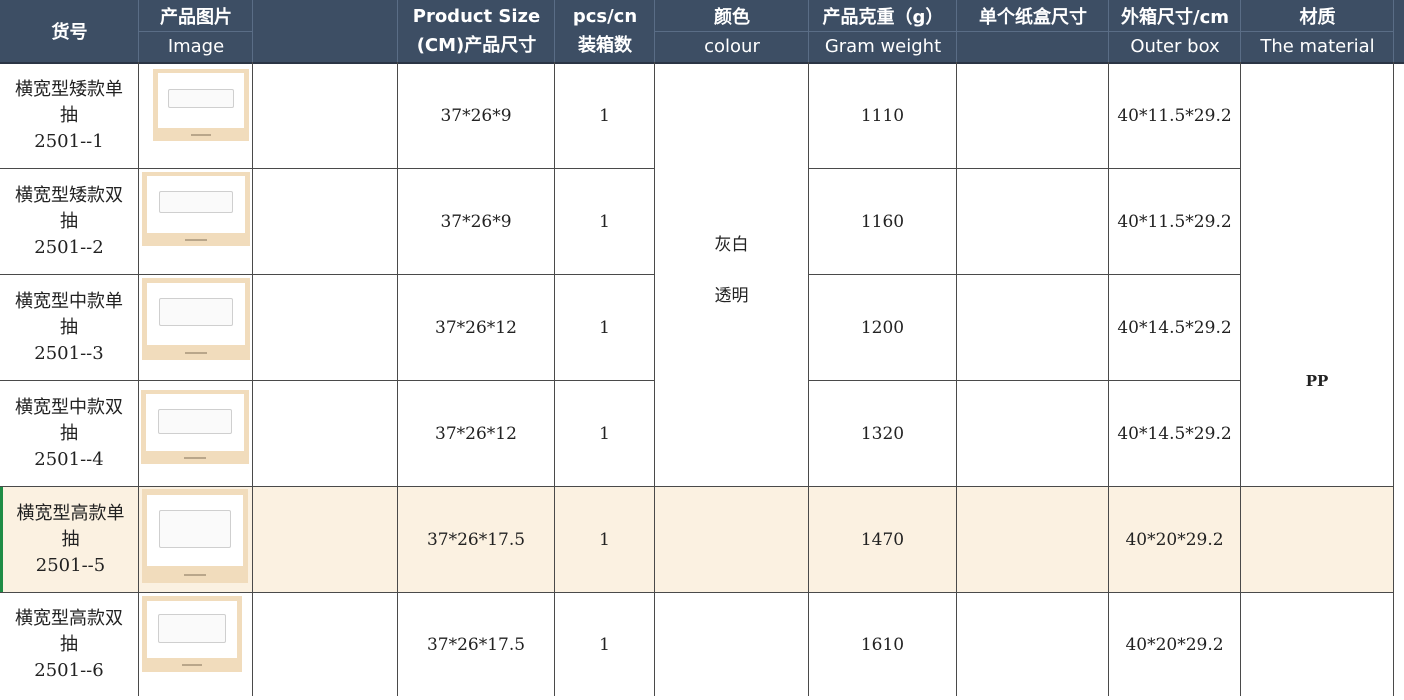 Image resolution: width=1404 pixels, height=700 pixels. Describe the element at coordinates (605, 31) in the screenshot. I see `header-pcs: pcs/cn 装箱数` at that location.